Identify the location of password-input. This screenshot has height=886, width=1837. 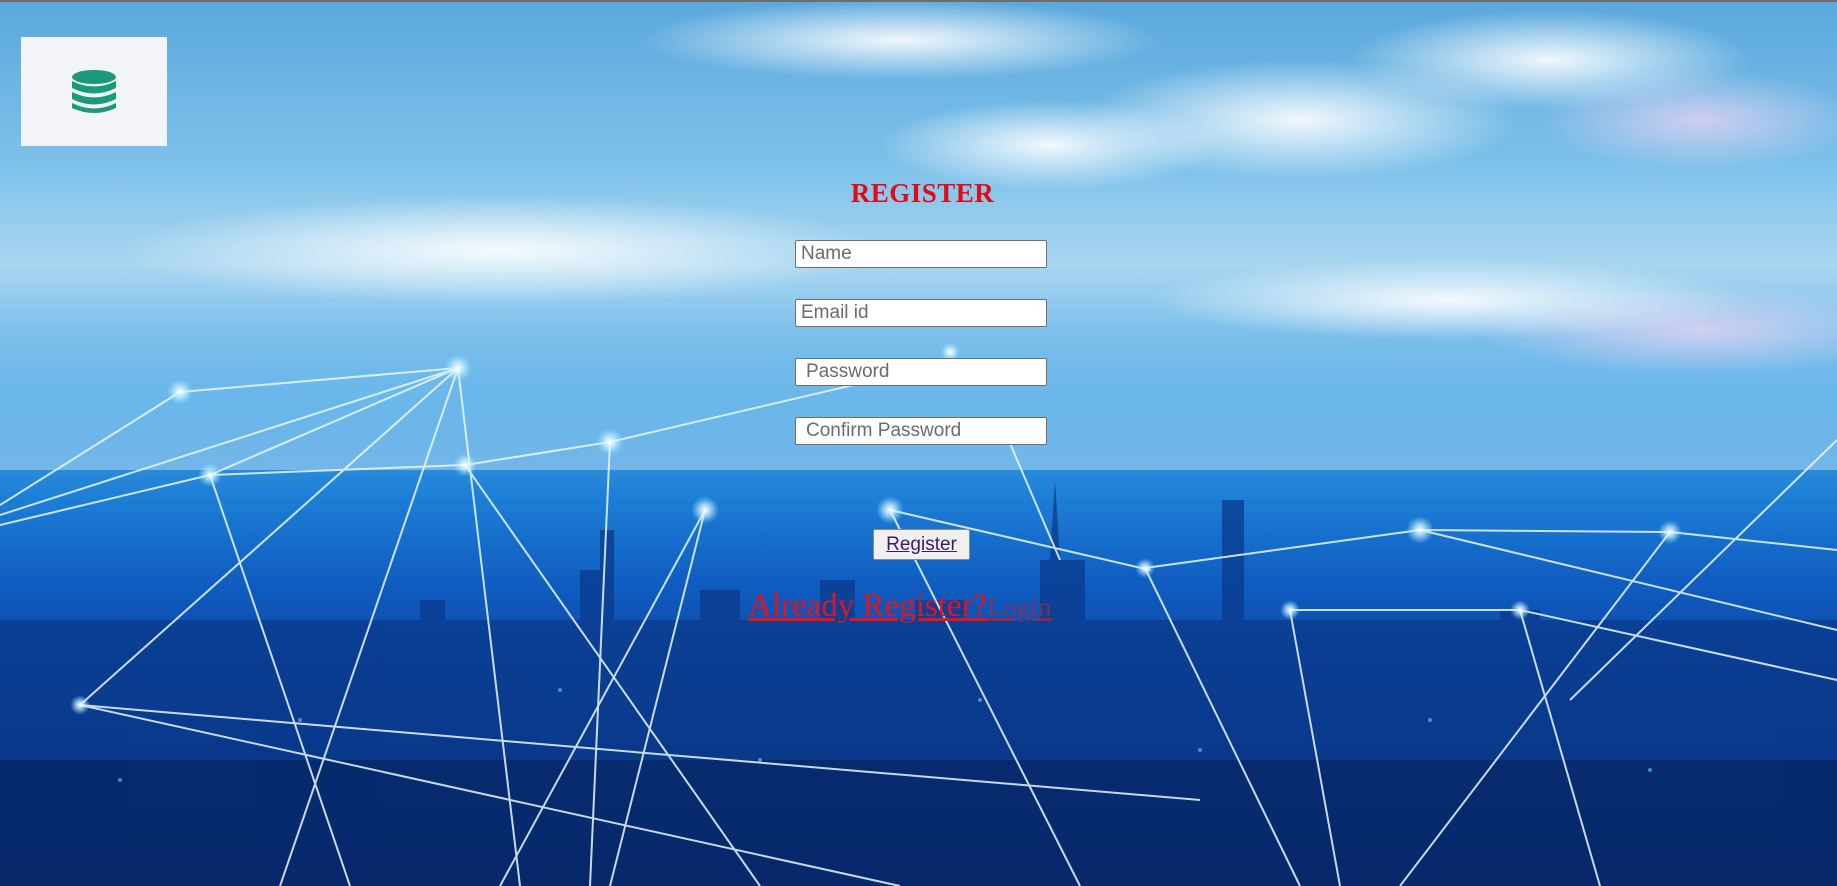
(921, 372).